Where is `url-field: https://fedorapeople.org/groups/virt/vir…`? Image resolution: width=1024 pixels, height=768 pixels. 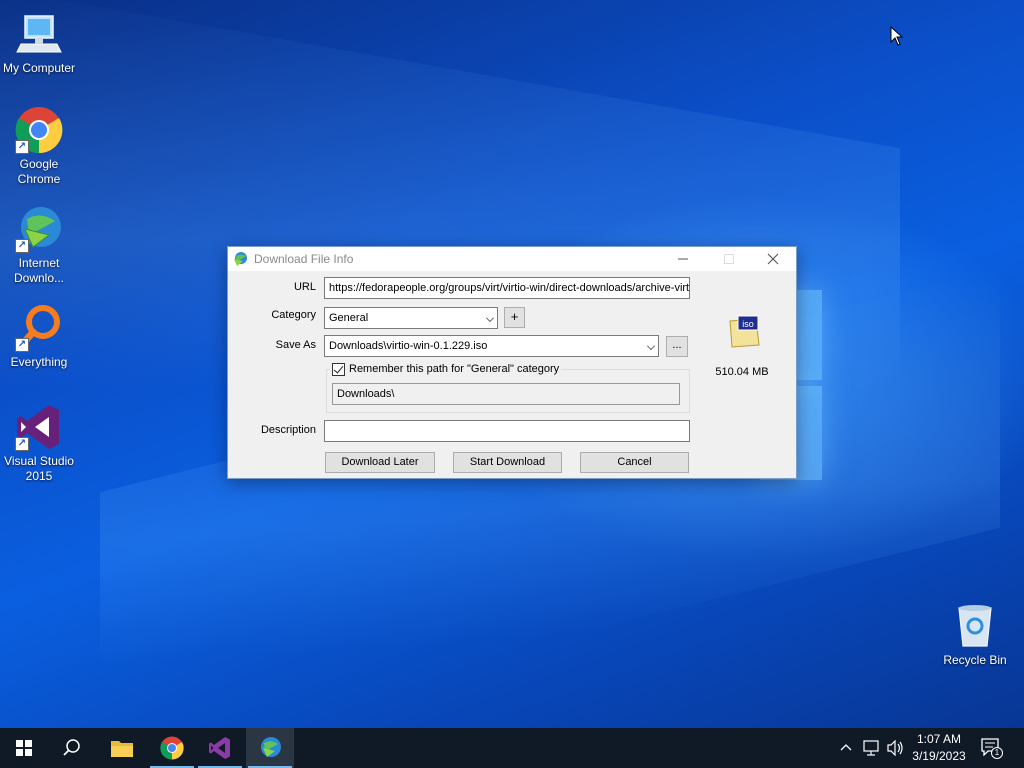 url-field: https://fedorapeople.org/groups/virt/vir… is located at coordinates (507, 288).